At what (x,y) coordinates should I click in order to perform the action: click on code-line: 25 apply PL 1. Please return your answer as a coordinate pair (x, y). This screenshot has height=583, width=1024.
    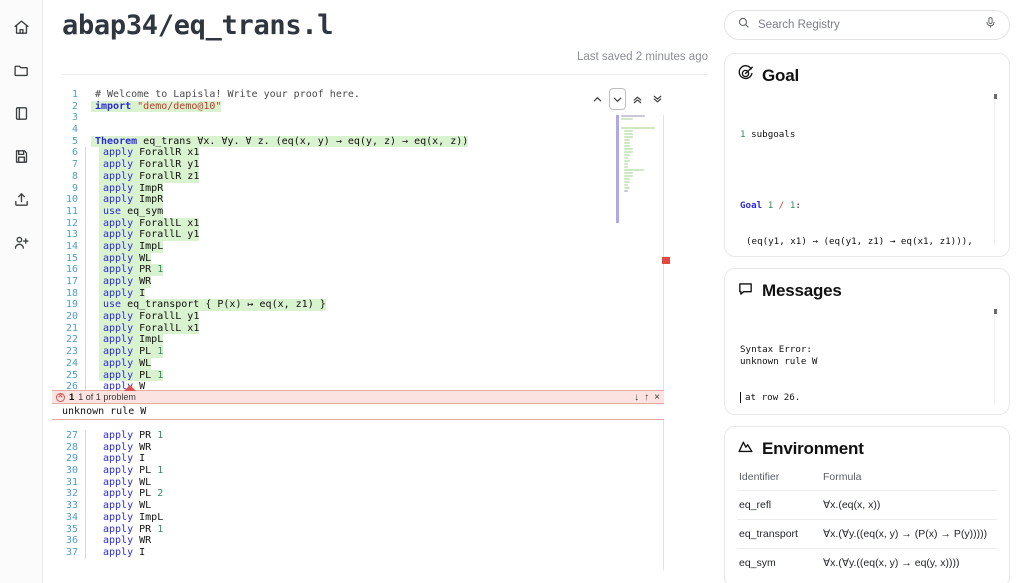
    Looking at the image, I should click on (380, 375).